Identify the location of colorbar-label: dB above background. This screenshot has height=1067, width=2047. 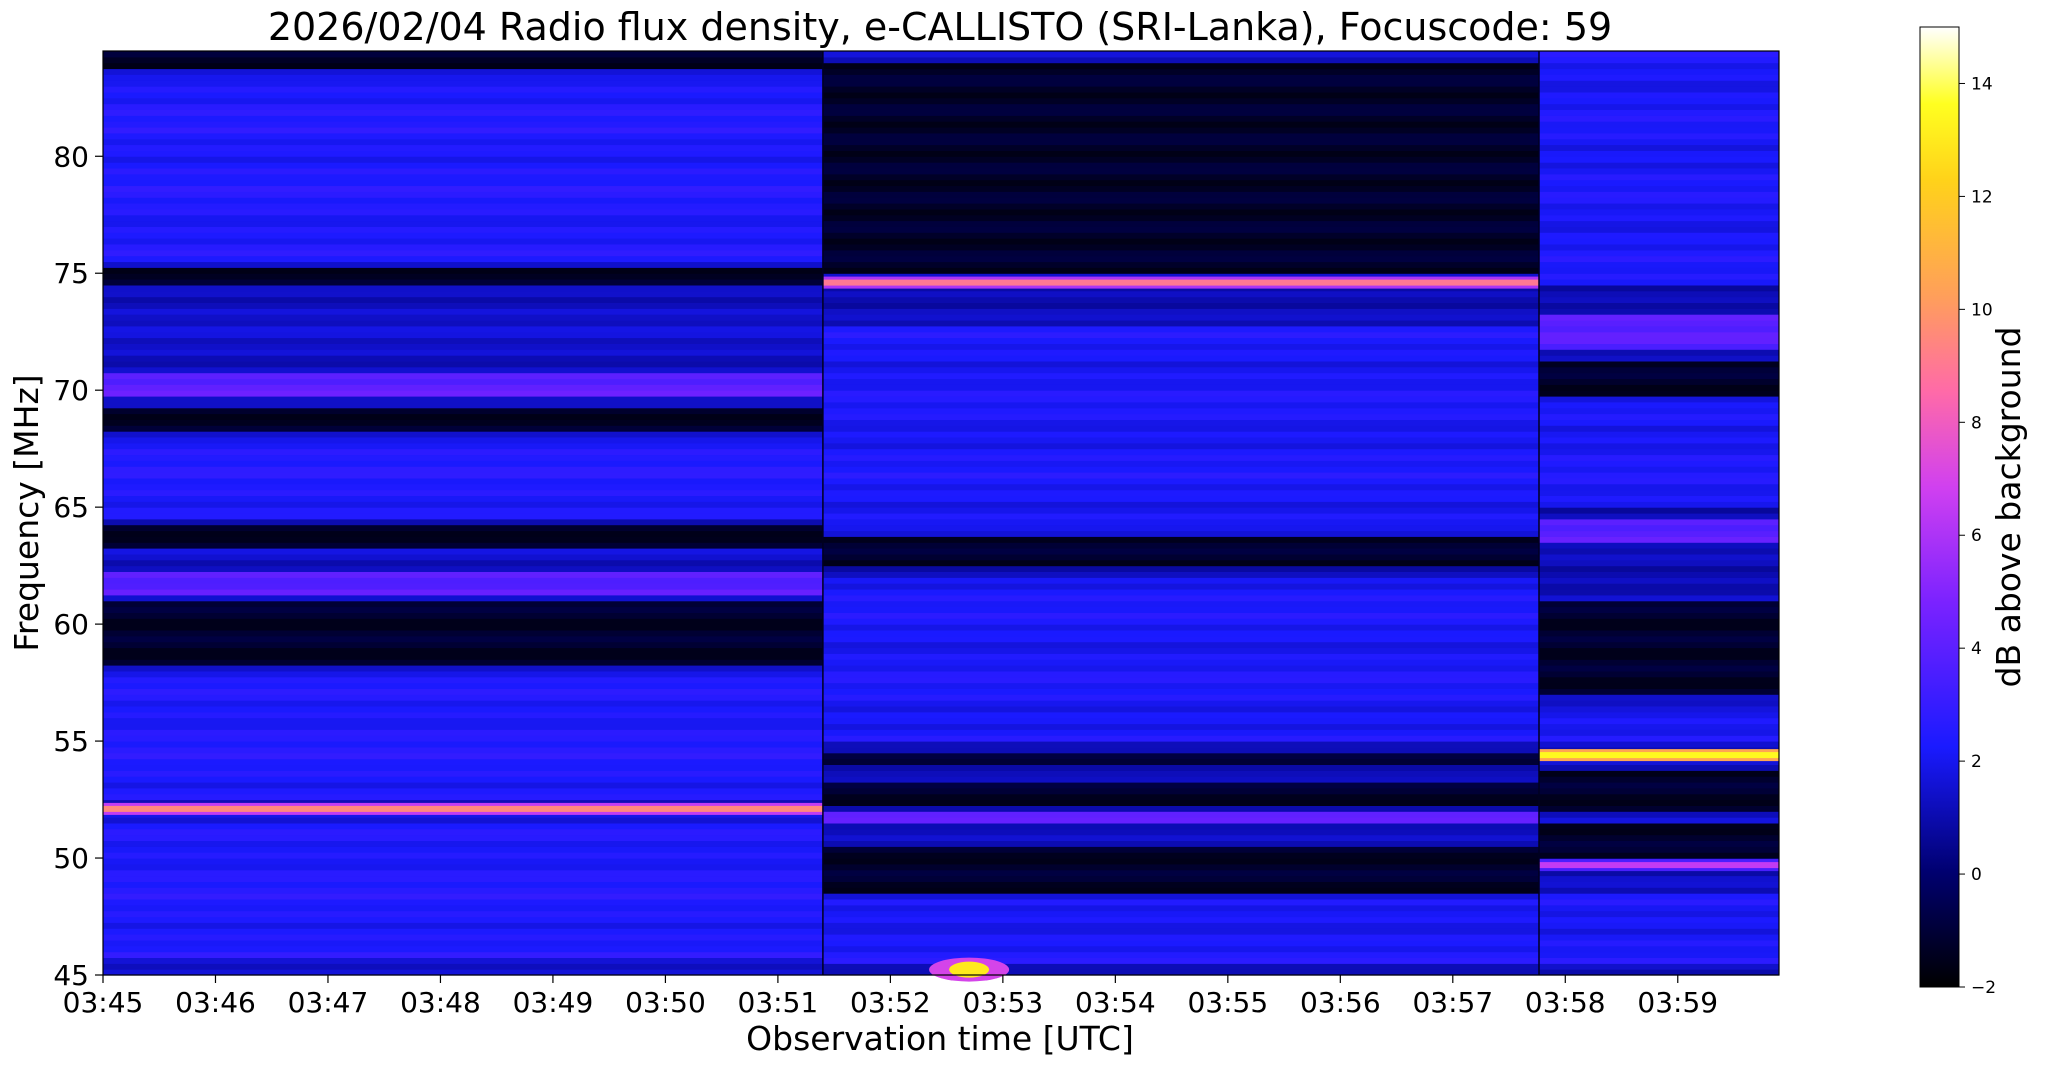
(2008, 507).